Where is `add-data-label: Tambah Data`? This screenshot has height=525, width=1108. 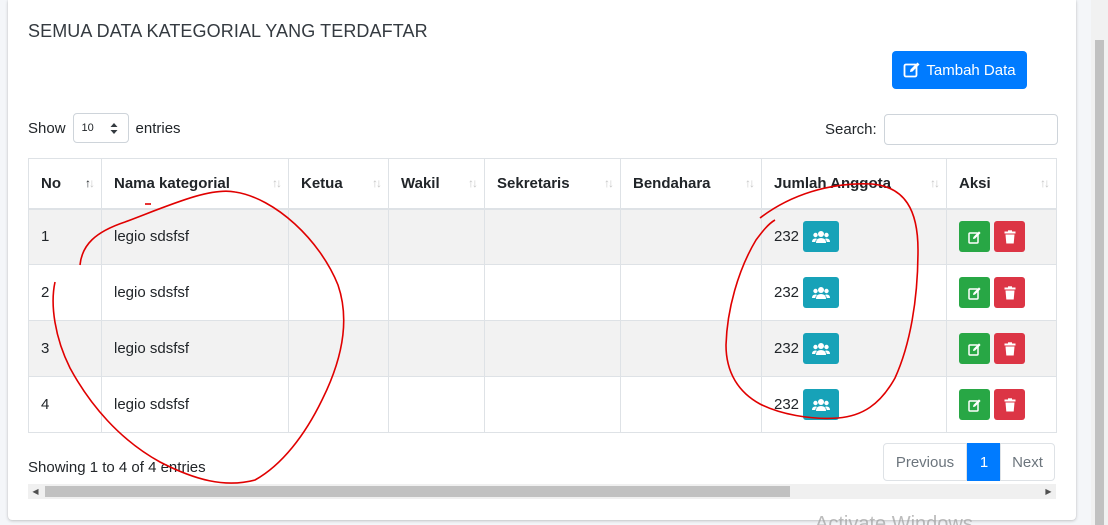 add-data-label: Tambah Data is located at coordinates (971, 70).